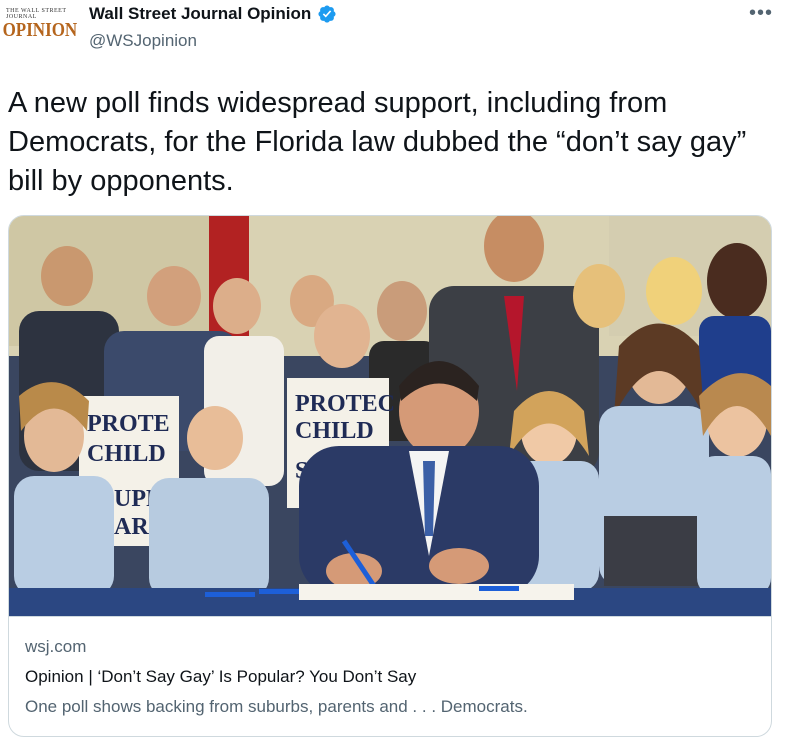  I want to click on sign-left-line-4: AR, so click(131, 527).